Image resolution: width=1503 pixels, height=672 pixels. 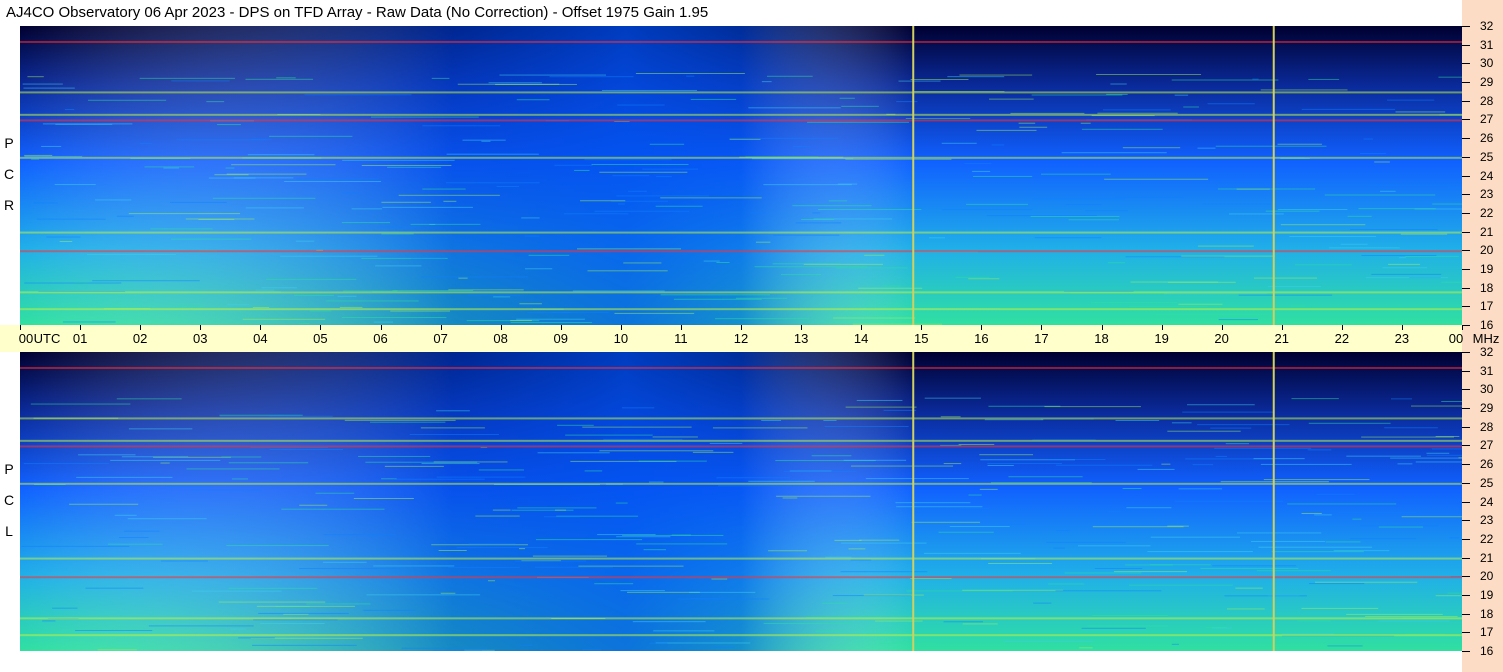 What do you see at coordinates (741, 309) in the screenshot?
I see `rcp-band-line` at bounding box center [741, 309].